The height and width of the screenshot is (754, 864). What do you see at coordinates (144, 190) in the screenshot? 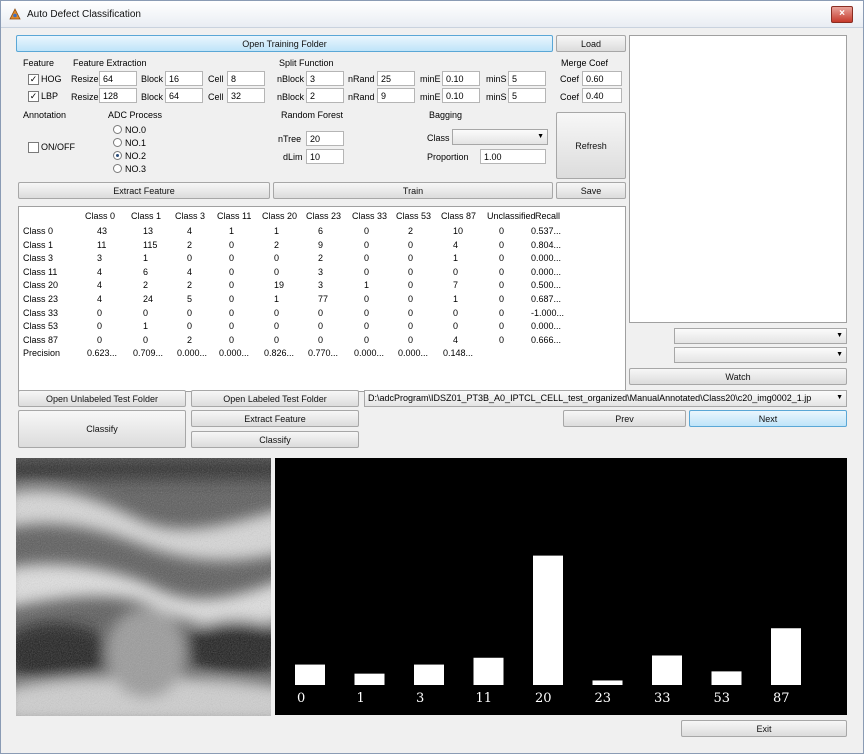
I see `extract-feature-button: Extract Feature` at bounding box center [144, 190].